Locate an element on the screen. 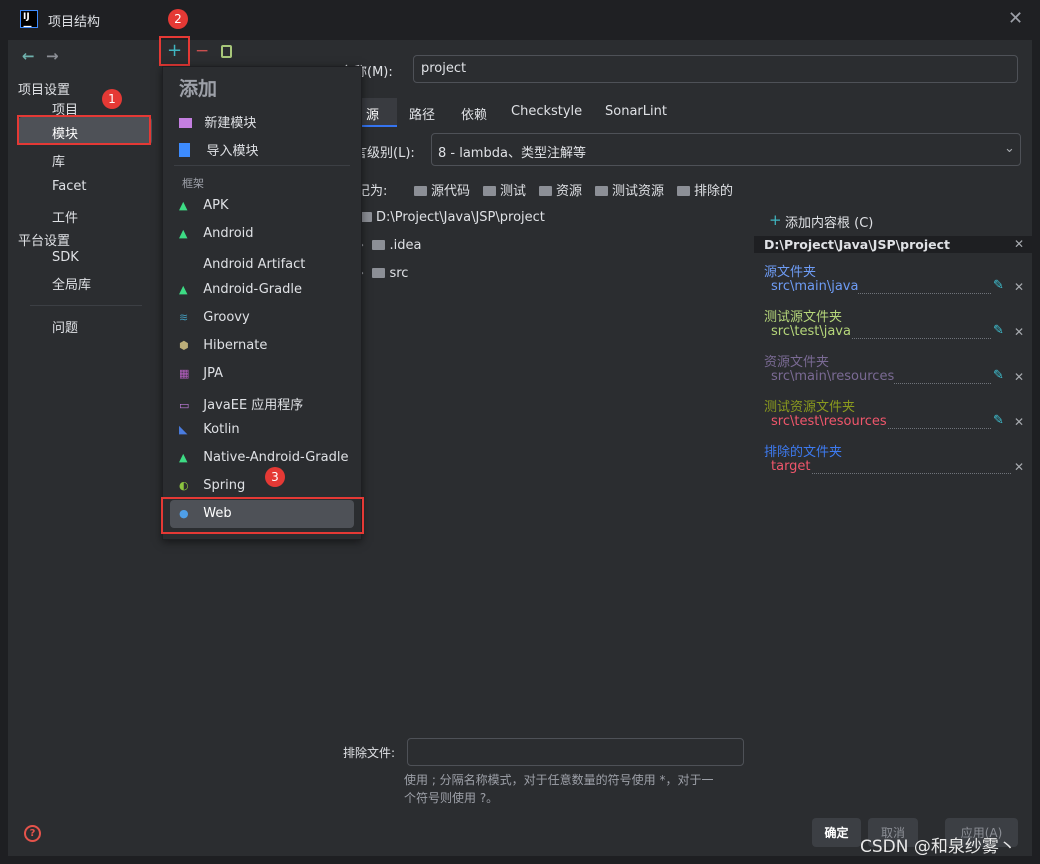 This screenshot has width=1040, height=864. tab-checkstyle: Checkstyle is located at coordinates (546, 111).